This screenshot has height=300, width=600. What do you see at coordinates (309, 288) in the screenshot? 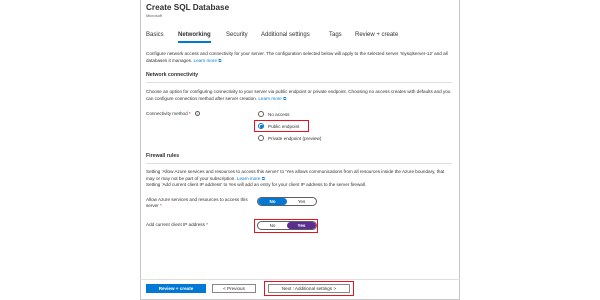
I see `next-button-highlight` at bounding box center [309, 288].